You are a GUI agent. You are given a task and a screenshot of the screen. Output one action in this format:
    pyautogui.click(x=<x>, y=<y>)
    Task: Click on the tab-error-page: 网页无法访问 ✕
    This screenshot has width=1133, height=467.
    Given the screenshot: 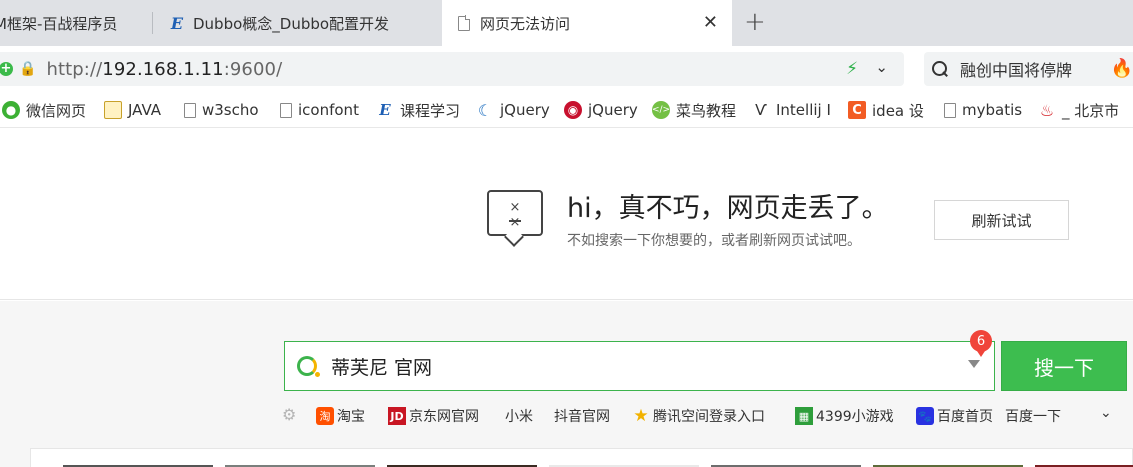 What is the action you would take?
    pyautogui.click(x=587, y=23)
    